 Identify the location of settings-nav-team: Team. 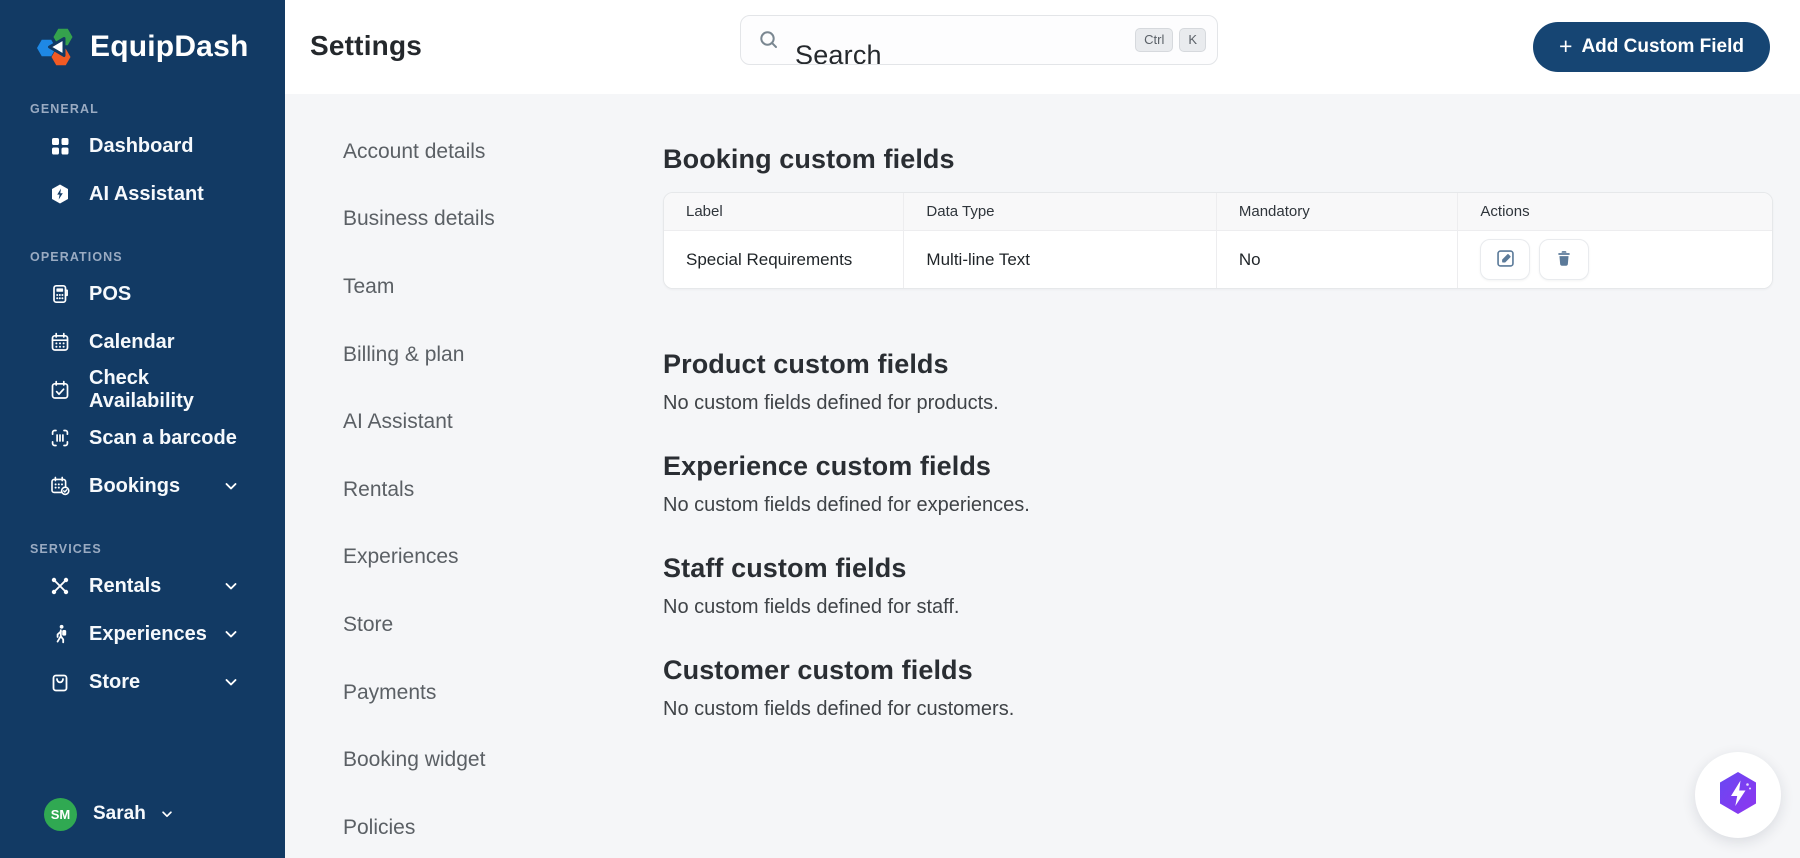
(419, 287).